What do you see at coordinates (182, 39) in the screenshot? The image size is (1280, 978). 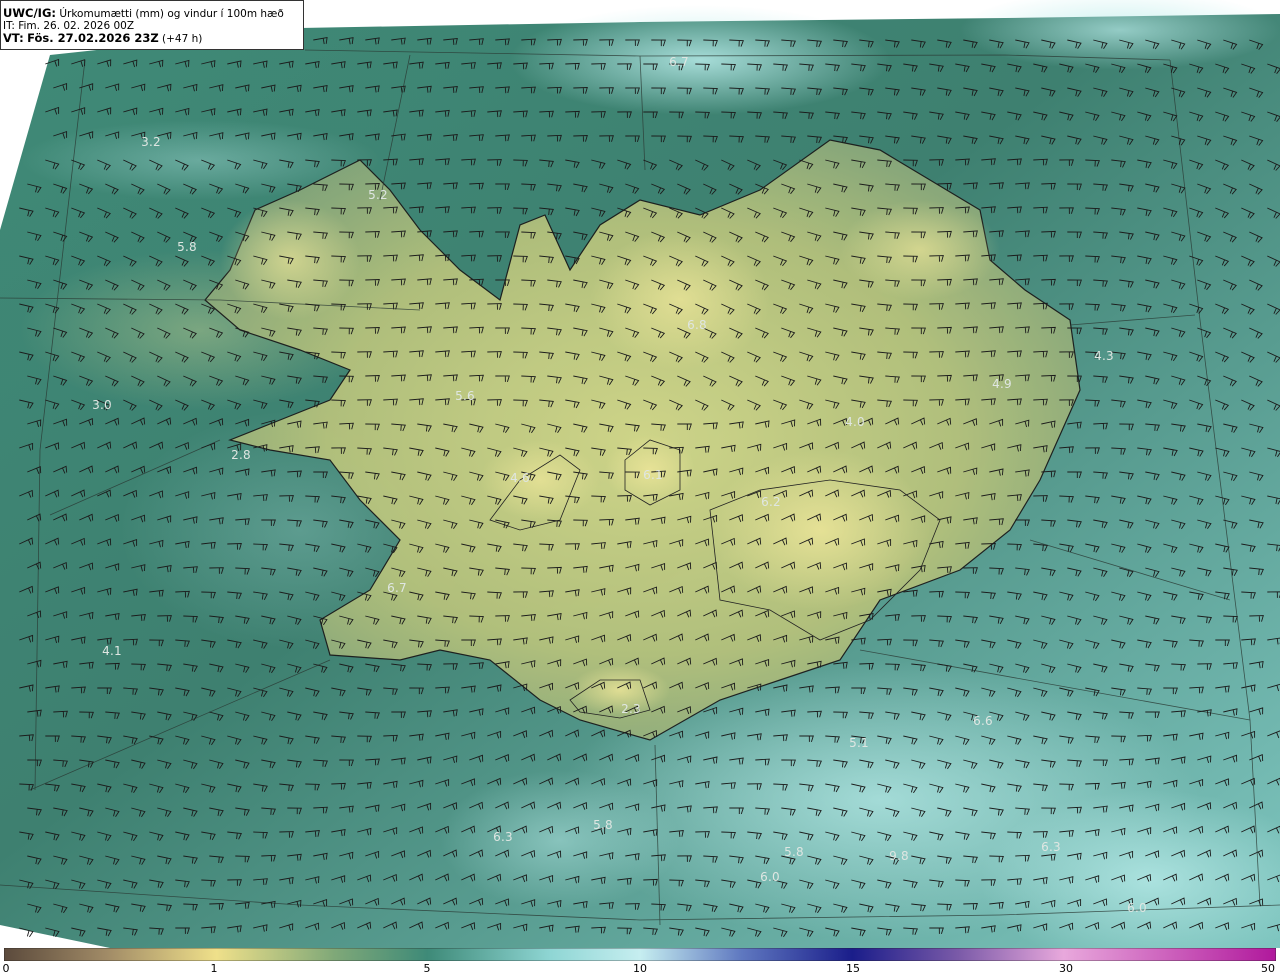 I see `lead-time: (+47 h)` at bounding box center [182, 39].